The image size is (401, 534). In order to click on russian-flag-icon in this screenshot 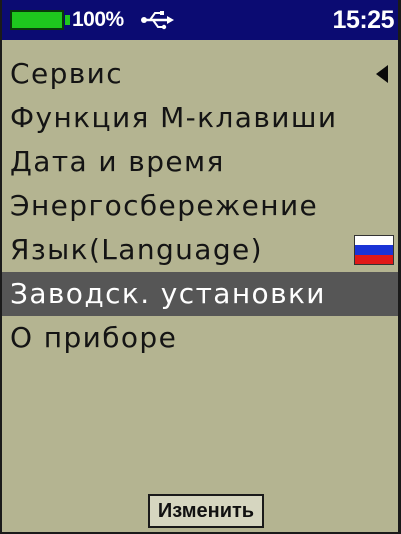, I will do `click(374, 250)`.